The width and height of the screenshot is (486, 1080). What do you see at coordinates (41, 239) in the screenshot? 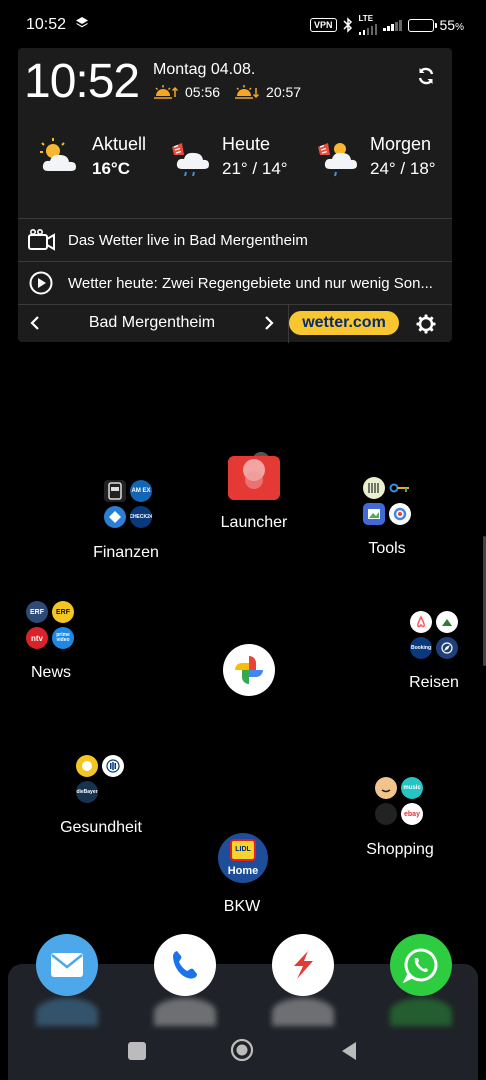
I see `video-camera-icon` at bounding box center [41, 239].